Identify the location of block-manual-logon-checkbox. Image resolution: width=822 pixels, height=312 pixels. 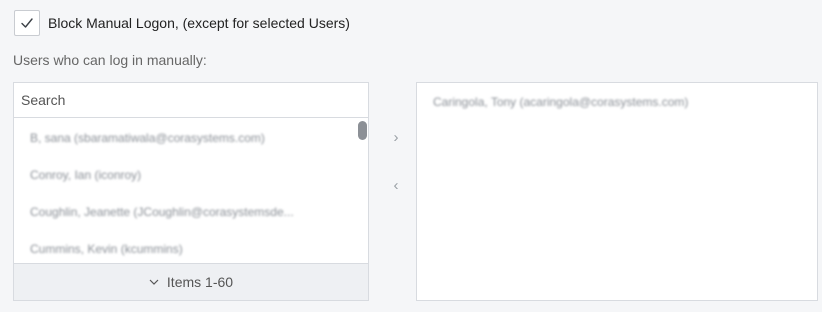
(27, 23).